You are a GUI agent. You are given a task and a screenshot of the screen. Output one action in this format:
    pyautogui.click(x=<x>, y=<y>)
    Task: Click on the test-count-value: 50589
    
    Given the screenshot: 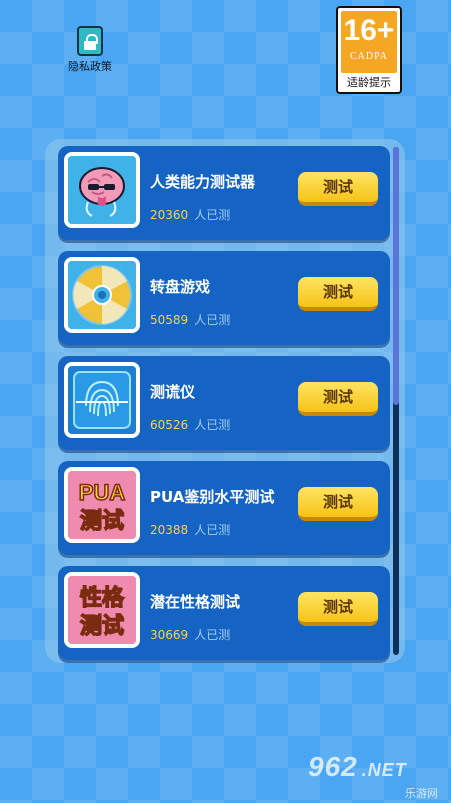 What is the action you would take?
    pyautogui.click(x=169, y=320)
    